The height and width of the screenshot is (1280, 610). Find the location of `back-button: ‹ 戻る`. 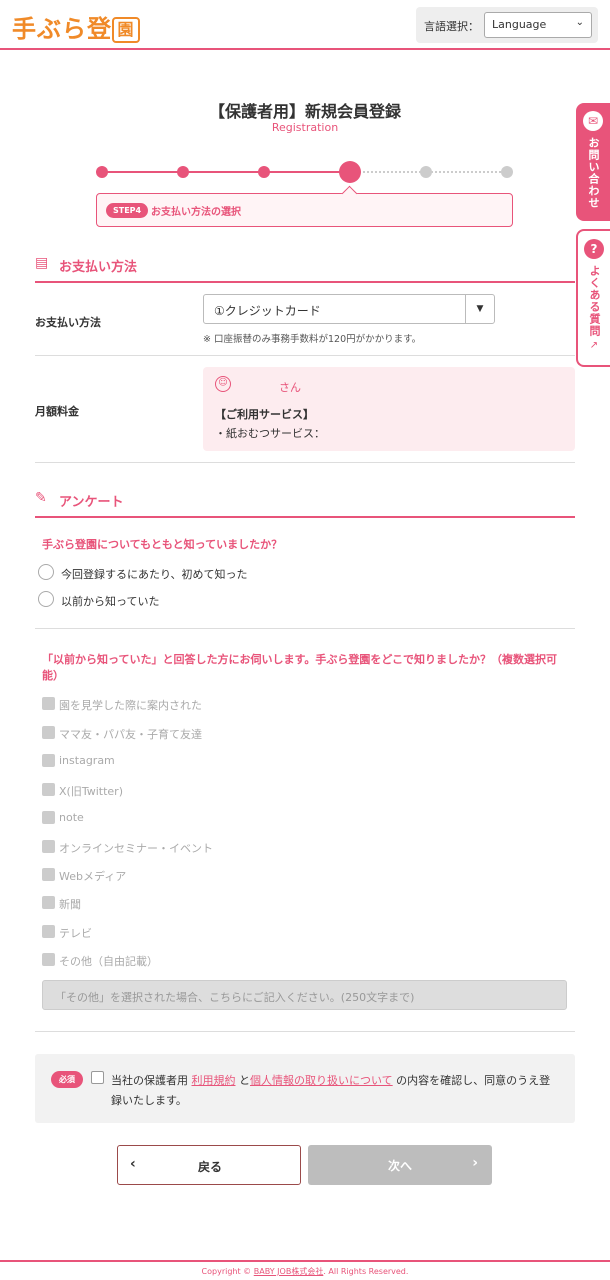

back-button: ‹ 戻る is located at coordinates (209, 1165).